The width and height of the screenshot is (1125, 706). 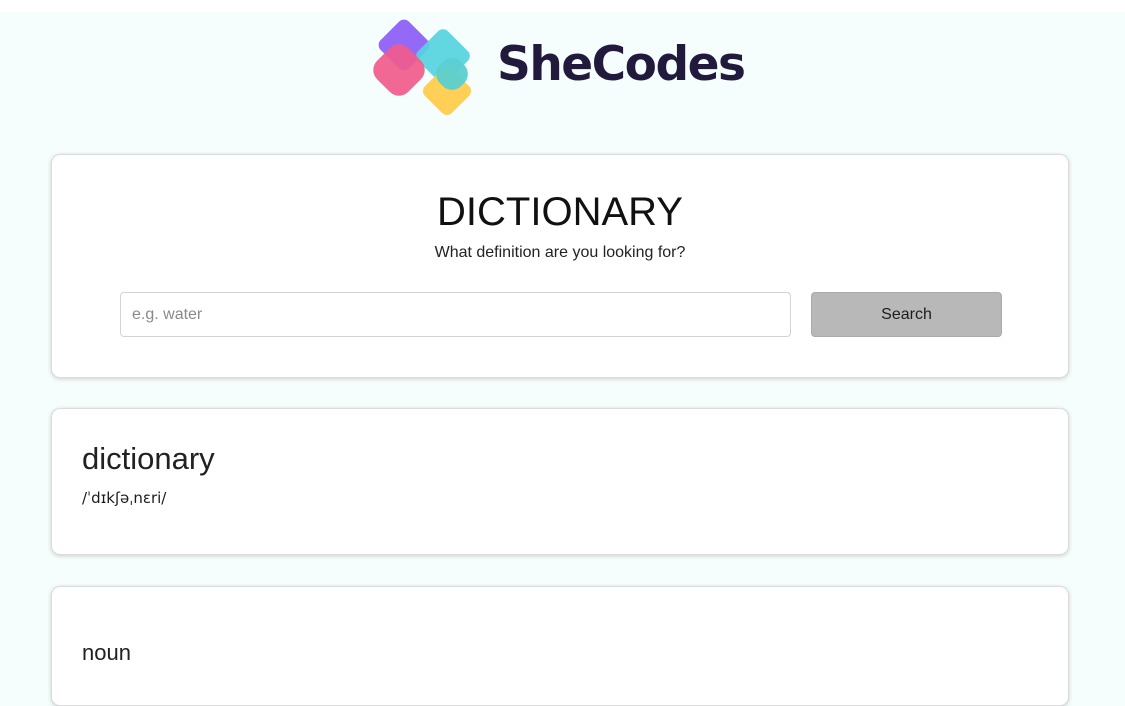 What do you see at coordinates (455, 314) in the screenshot?
I see `search-input` at bounding box center [455, 314].